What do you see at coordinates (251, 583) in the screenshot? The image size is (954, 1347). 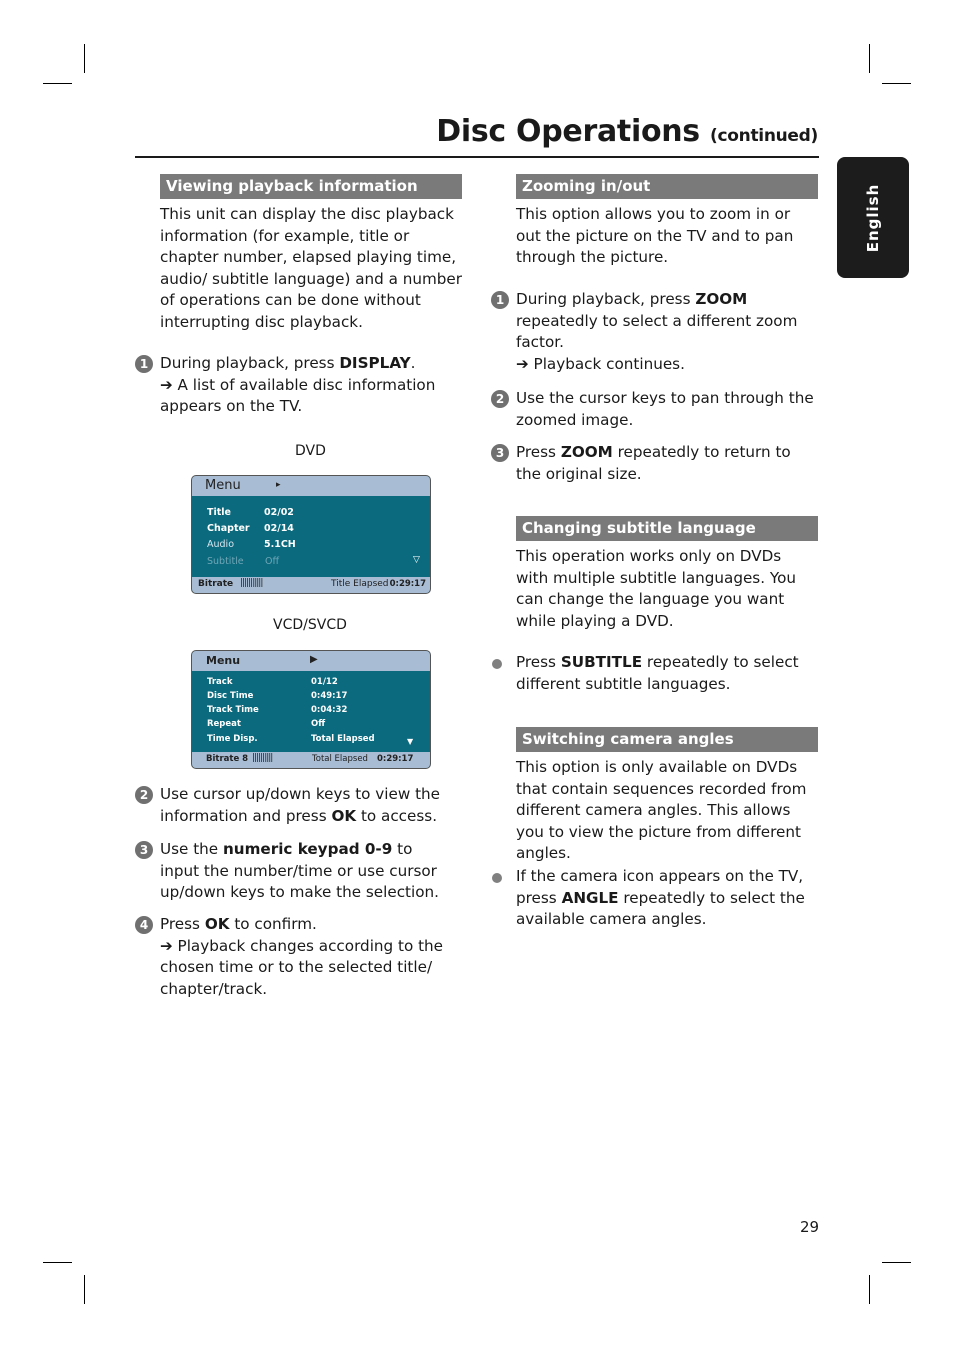 I see `bitrate-bars: |||||||||||` at bounding box center [251, 583].